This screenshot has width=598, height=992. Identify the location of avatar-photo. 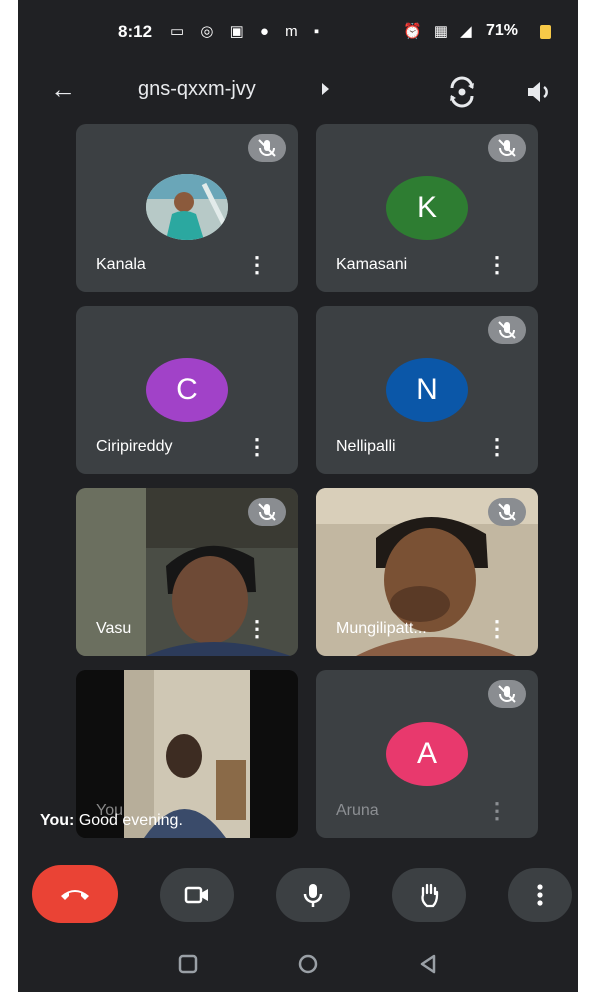
(187, 207).